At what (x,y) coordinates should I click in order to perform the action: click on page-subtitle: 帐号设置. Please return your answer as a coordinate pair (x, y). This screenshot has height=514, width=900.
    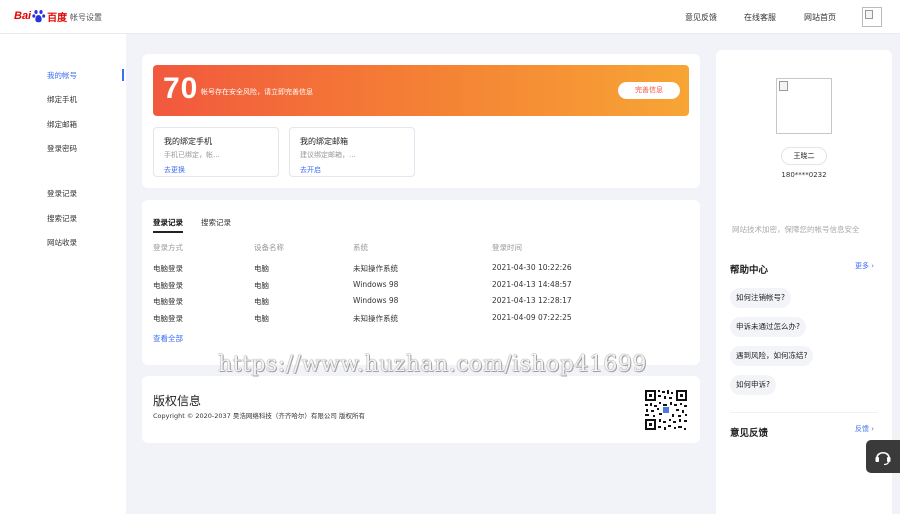
    Looking at the image, I should click on (86, 17).